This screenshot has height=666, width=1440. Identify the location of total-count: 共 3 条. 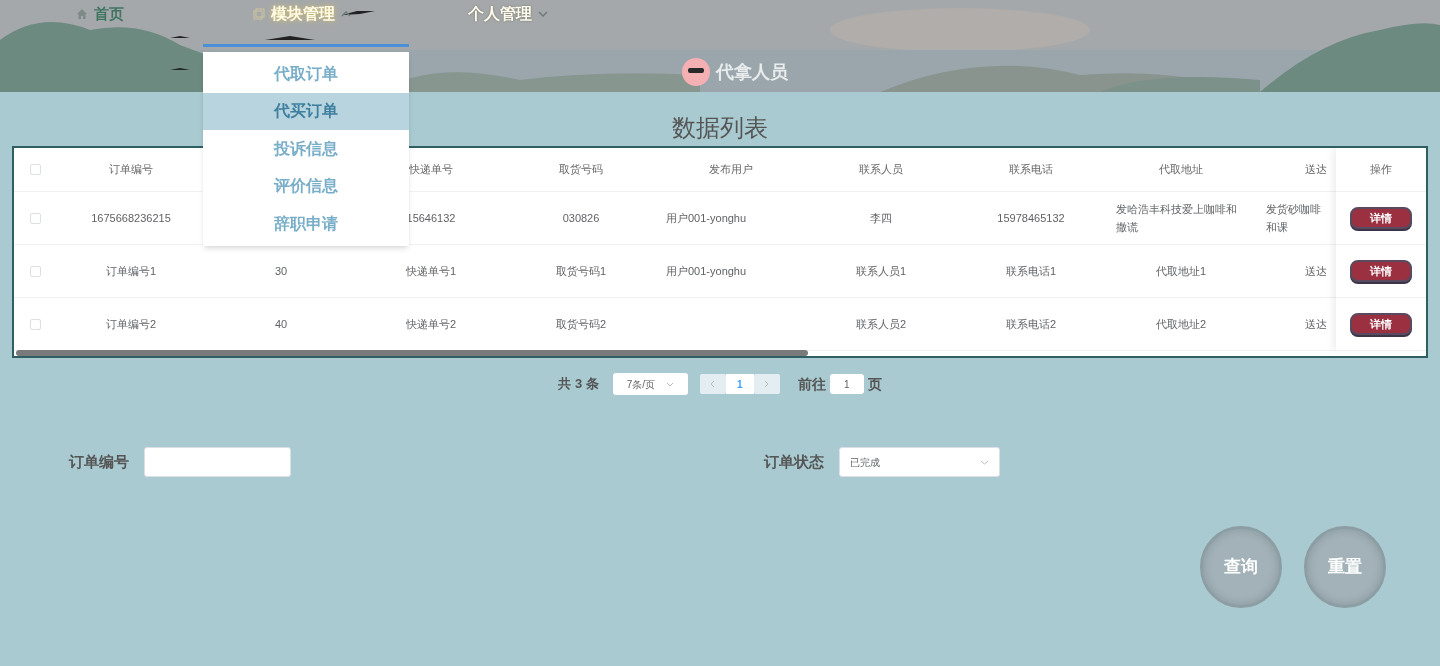
(578, 384).